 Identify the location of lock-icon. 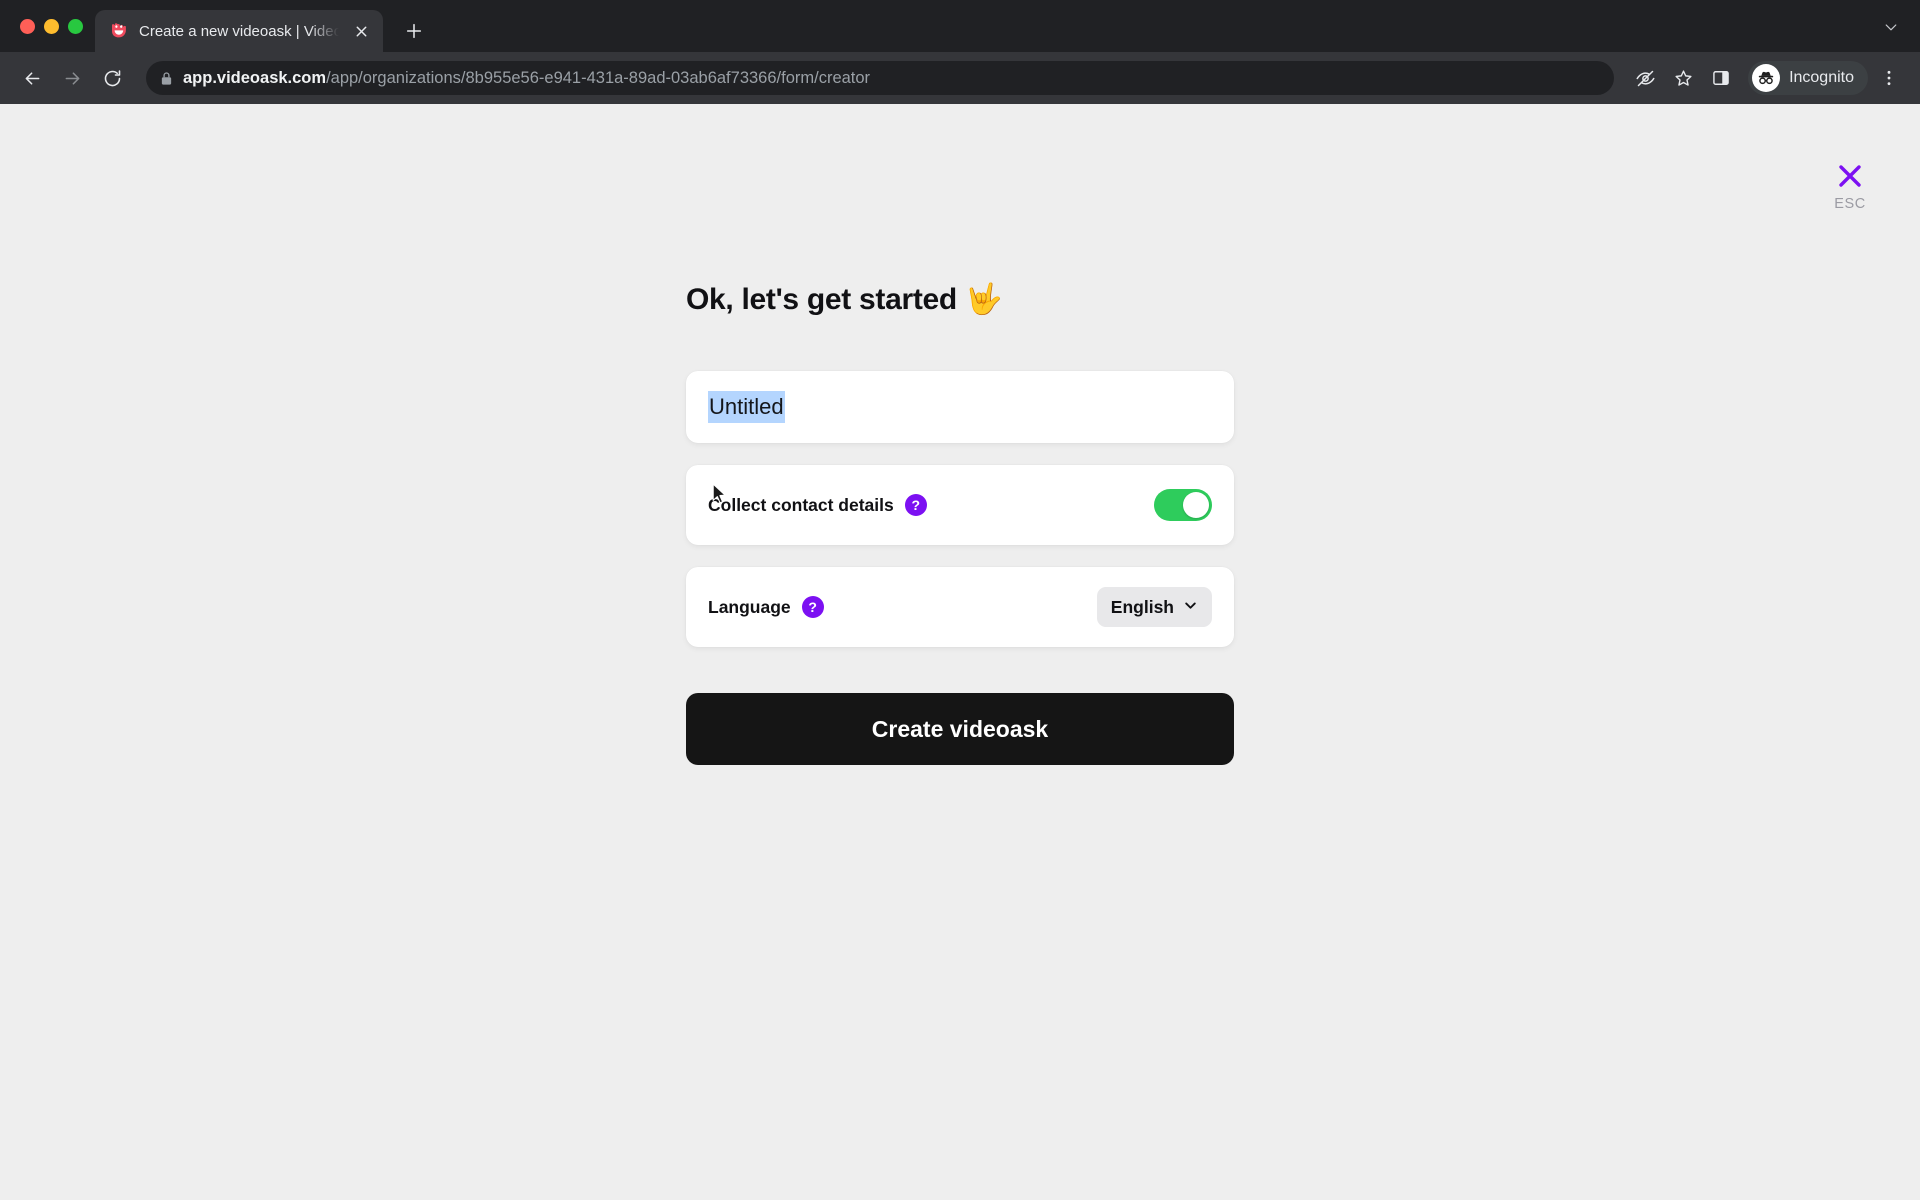
(166, 78).